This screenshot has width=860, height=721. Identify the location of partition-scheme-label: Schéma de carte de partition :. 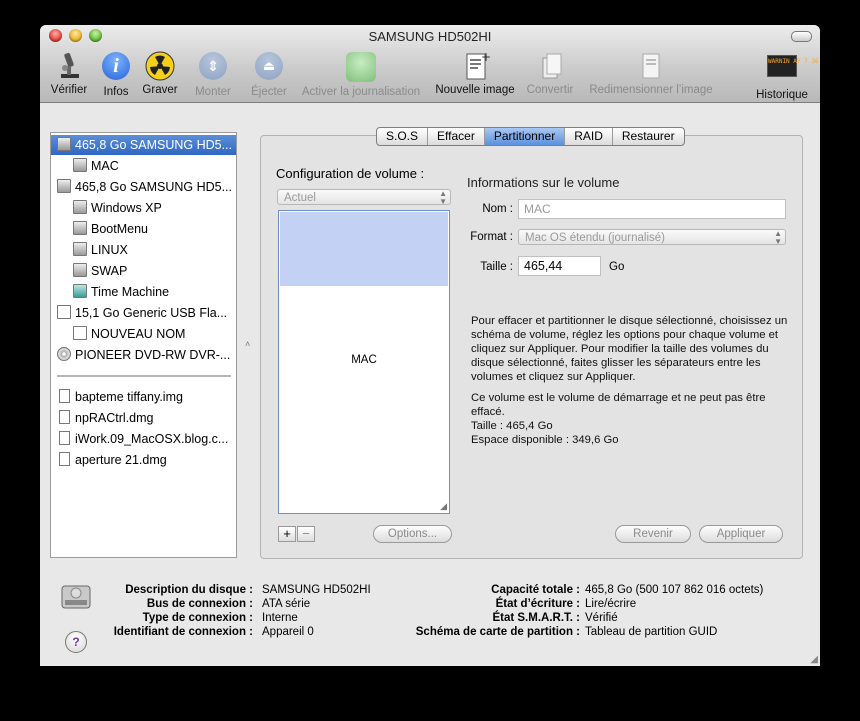
(497, 632).